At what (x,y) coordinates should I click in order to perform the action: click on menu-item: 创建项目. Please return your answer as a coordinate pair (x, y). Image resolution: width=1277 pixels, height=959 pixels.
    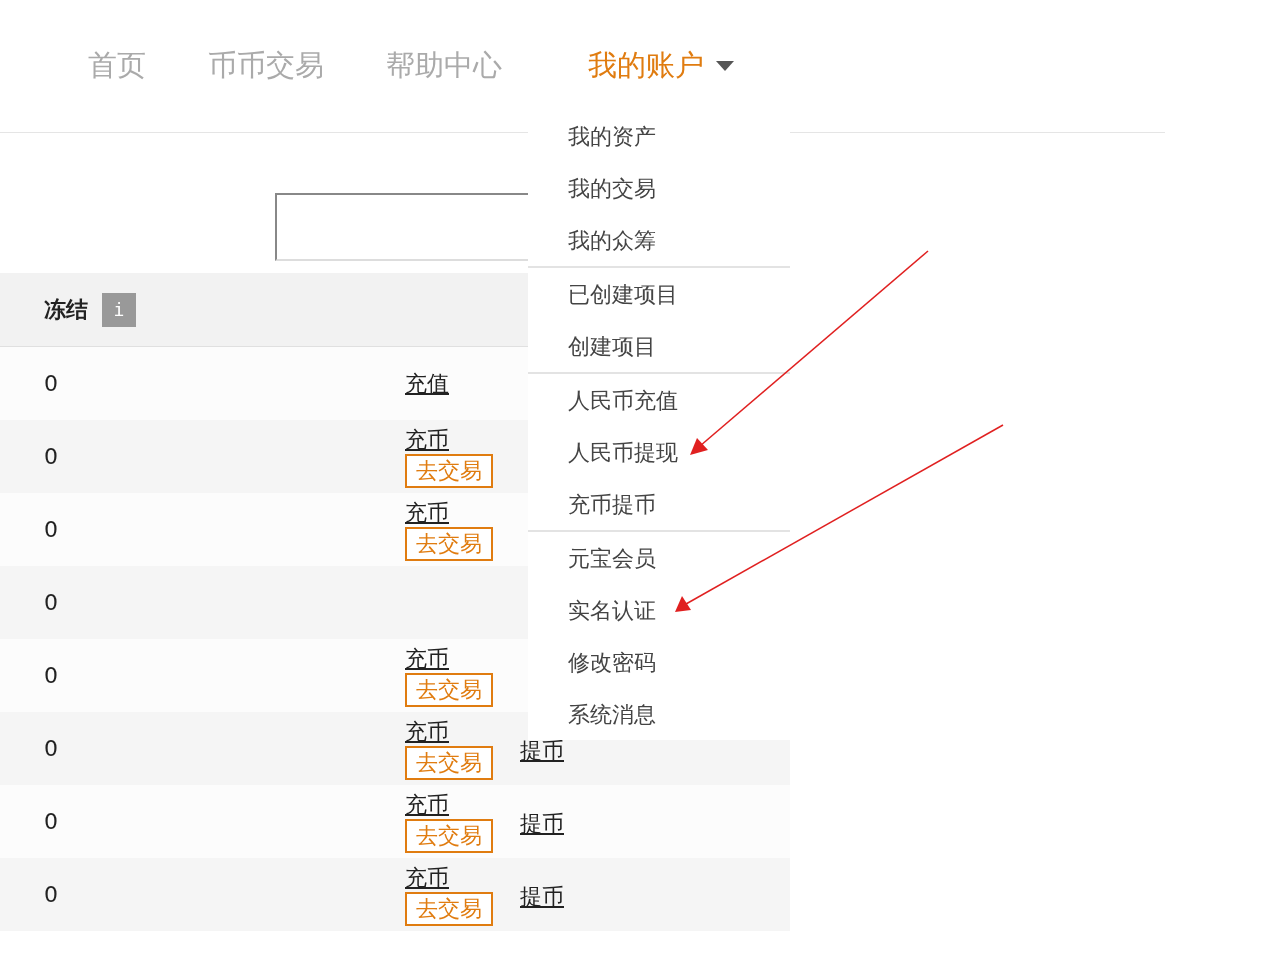
    Looking at the image, I should click on (659, 346).